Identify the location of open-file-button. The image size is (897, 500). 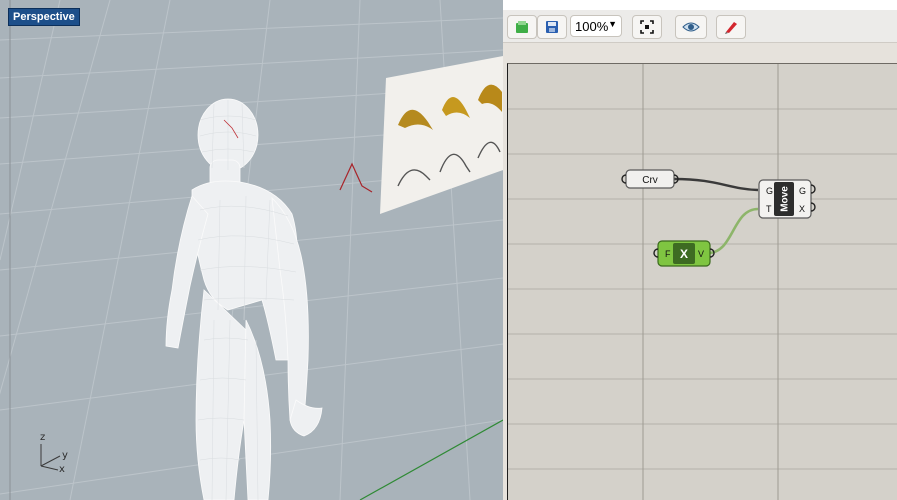
(522, 27).